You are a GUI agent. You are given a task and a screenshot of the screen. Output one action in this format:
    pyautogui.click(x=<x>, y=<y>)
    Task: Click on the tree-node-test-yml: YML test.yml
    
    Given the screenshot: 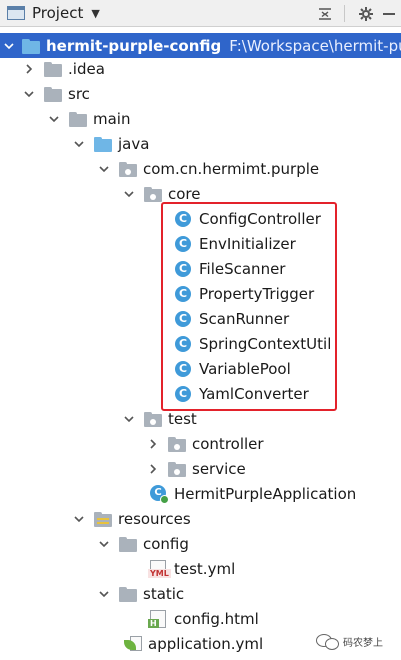 What is the action you would take?
    pyautogui.click(x=200, y=568)
    